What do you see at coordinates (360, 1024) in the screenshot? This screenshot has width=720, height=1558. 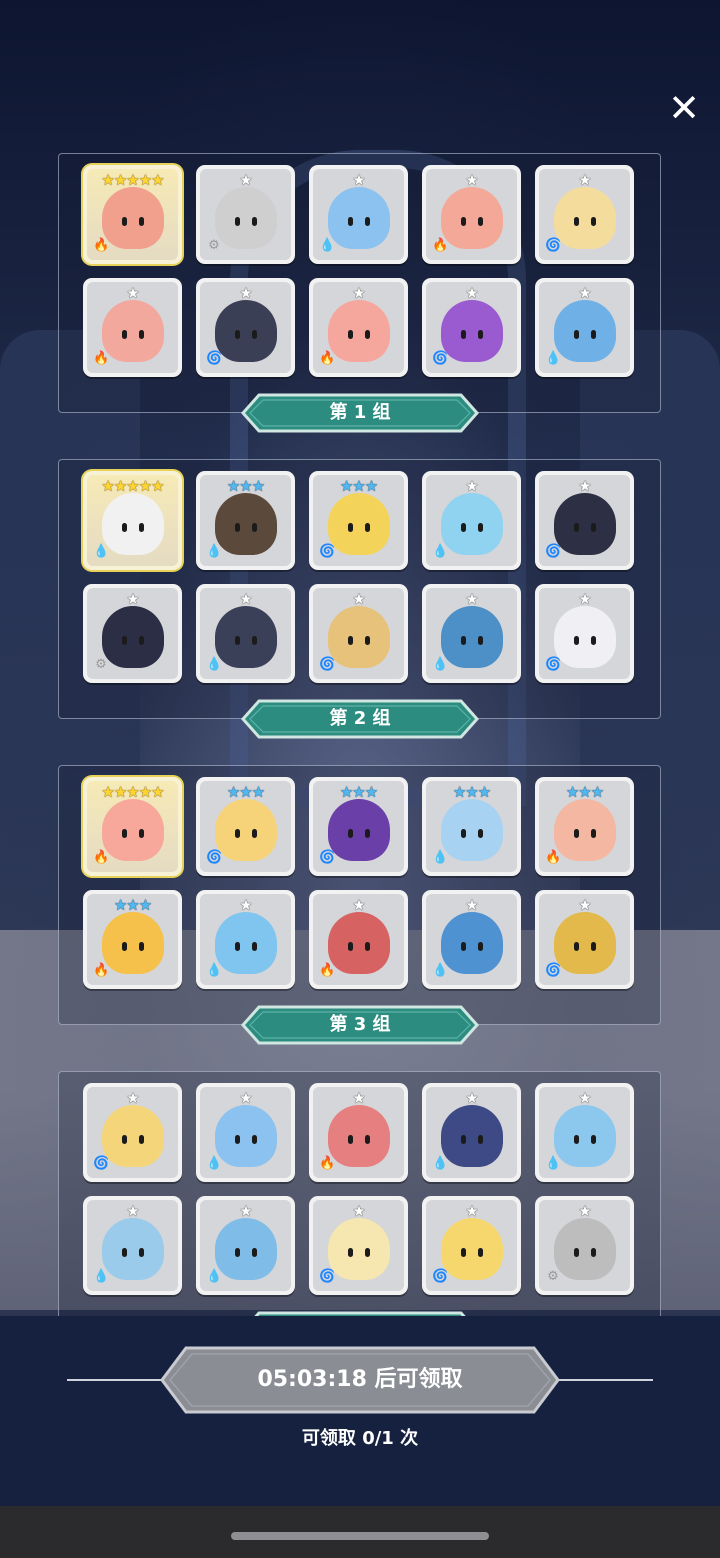 I see `group-label: 第 3 组` at bounding box center [360, 1024].